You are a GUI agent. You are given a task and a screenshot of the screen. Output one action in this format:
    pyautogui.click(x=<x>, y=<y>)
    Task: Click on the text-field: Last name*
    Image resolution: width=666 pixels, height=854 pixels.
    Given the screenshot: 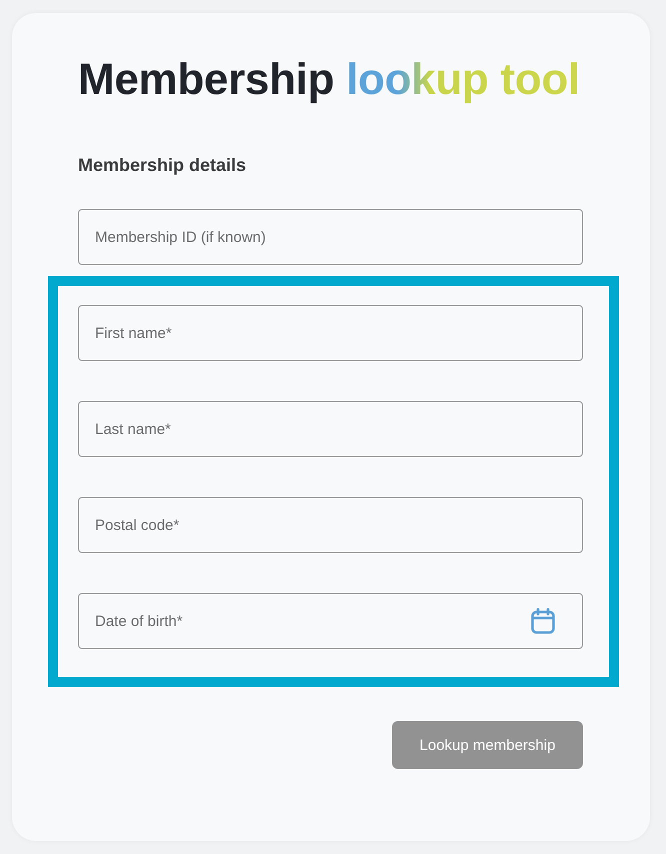 What is the action you would take?
    pyautogui.click(x=330, y=429)
    